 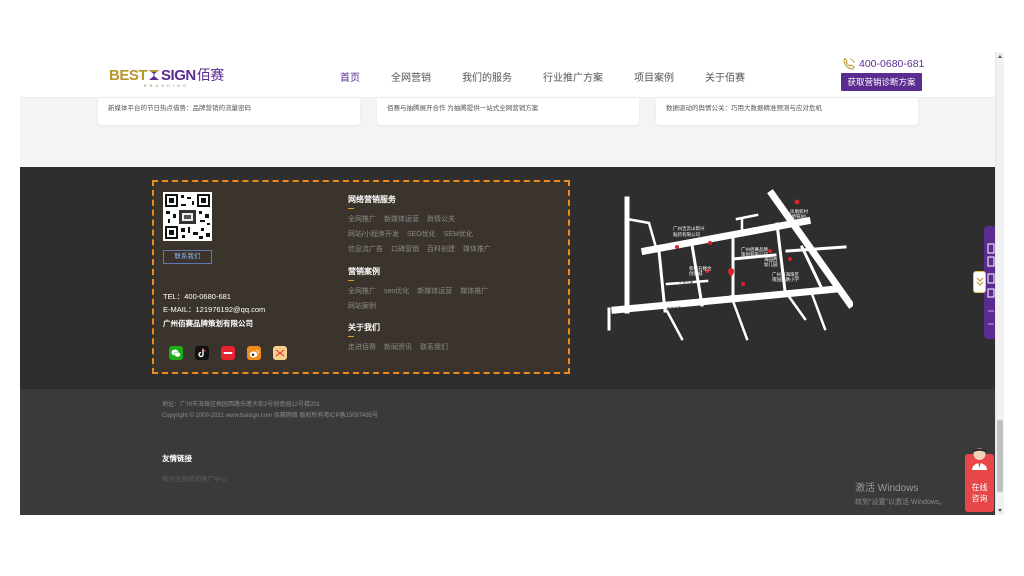 What do you see at coordinates (179, 108) in the screenshot?
I see `news-title: 新媒体平台的节日热点借势：品牌营销的流量密码` at bounding box center [179, 108].